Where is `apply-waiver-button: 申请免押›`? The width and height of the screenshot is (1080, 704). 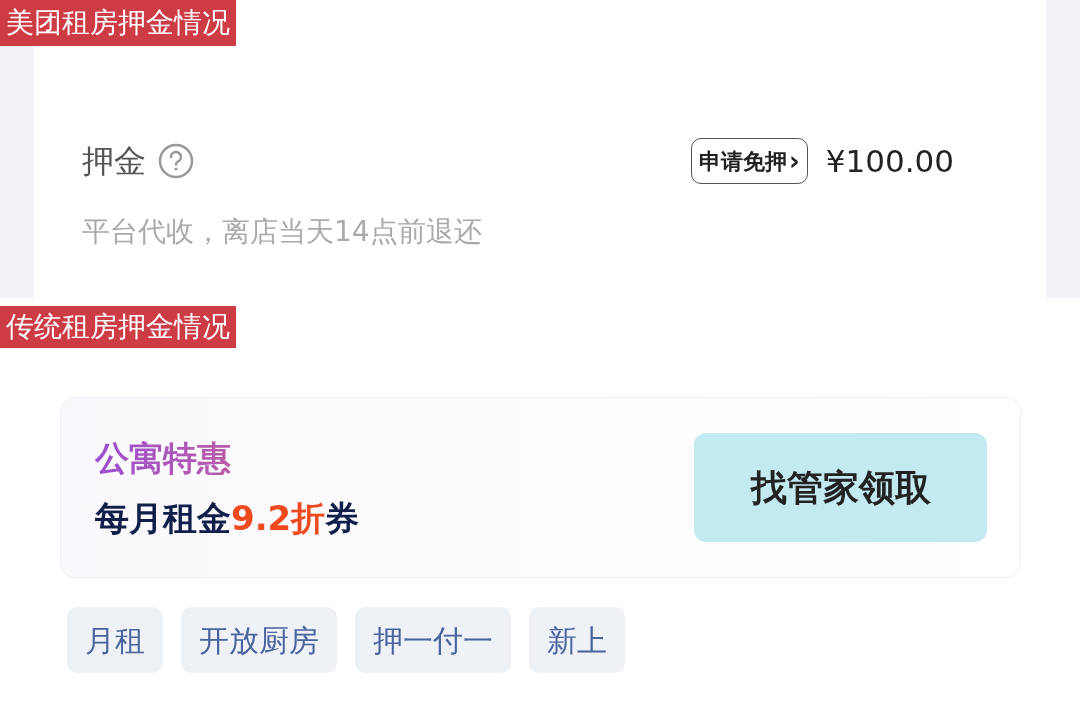 apply-waiver-button: 申请免押› is located at coordinates (749, 161).